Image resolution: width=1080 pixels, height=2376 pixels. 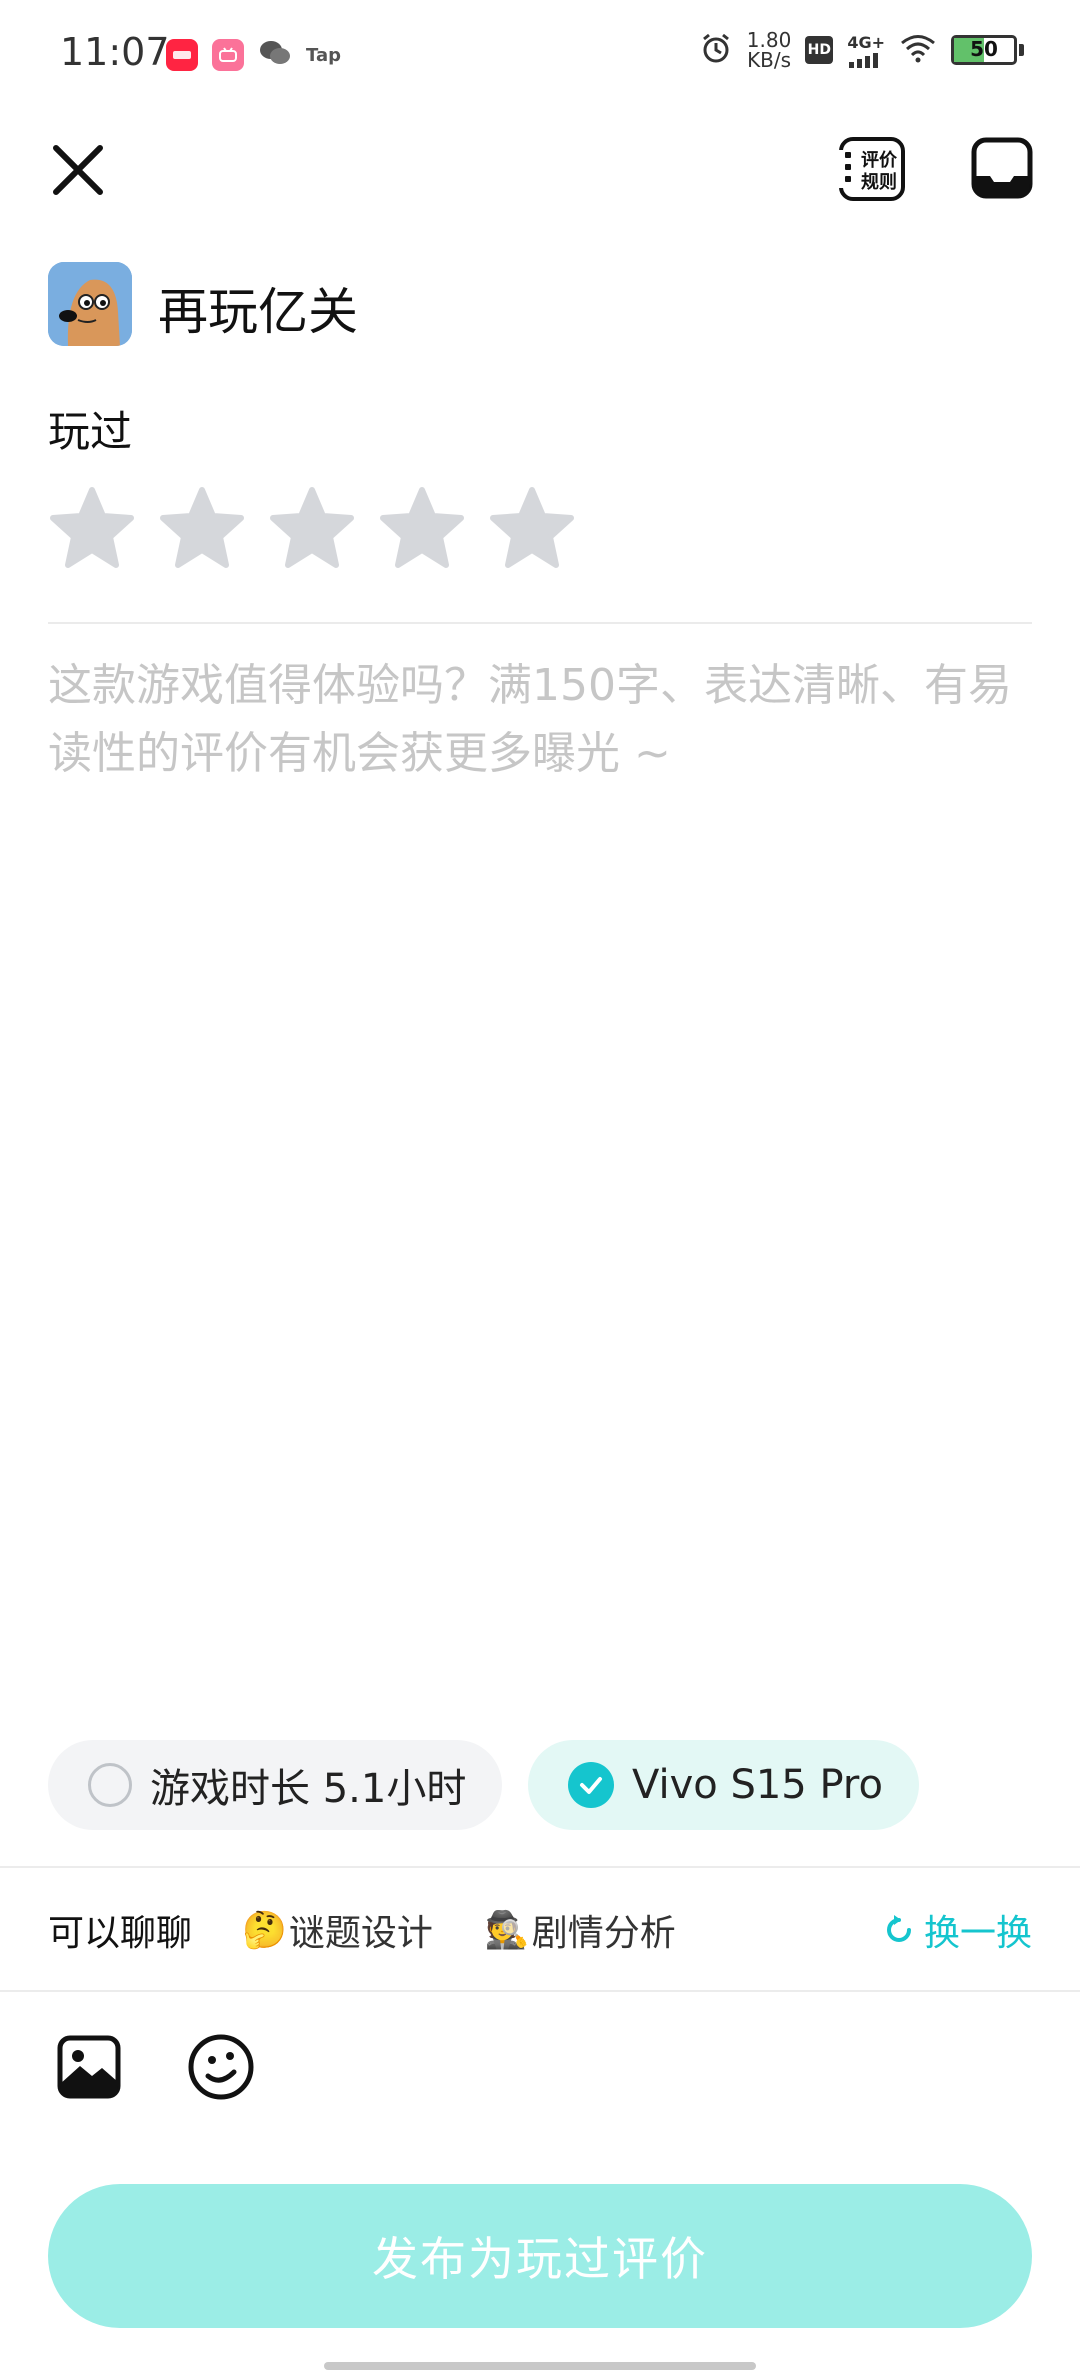 I want to click on rating-label: 玩过, so click(x=90, y=431).